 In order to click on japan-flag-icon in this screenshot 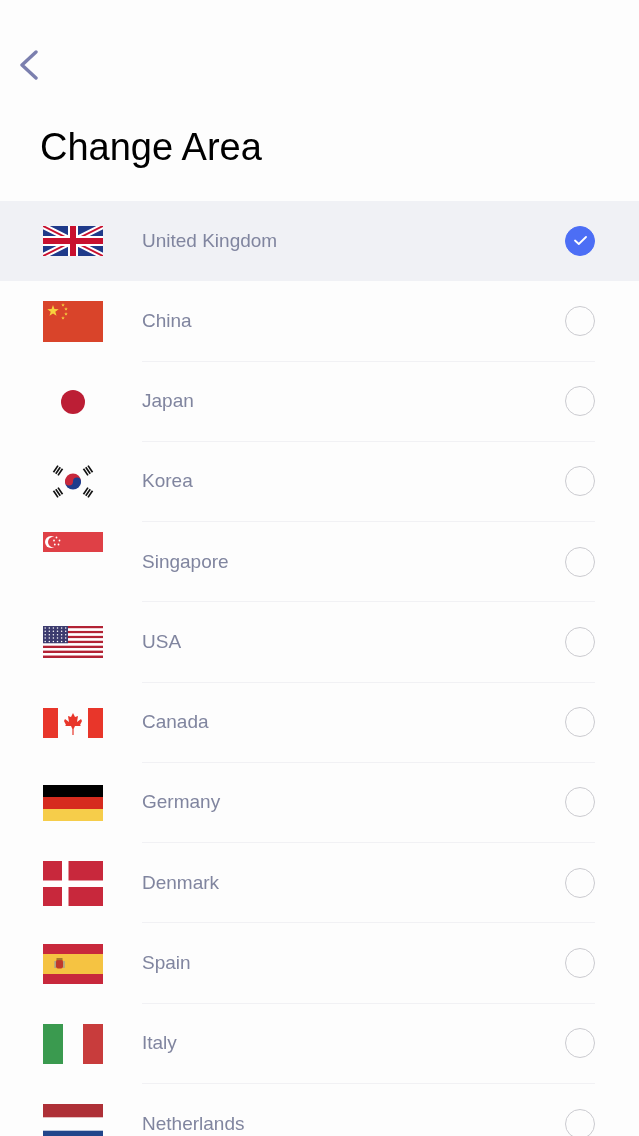, I will do `click(73, 401)`.